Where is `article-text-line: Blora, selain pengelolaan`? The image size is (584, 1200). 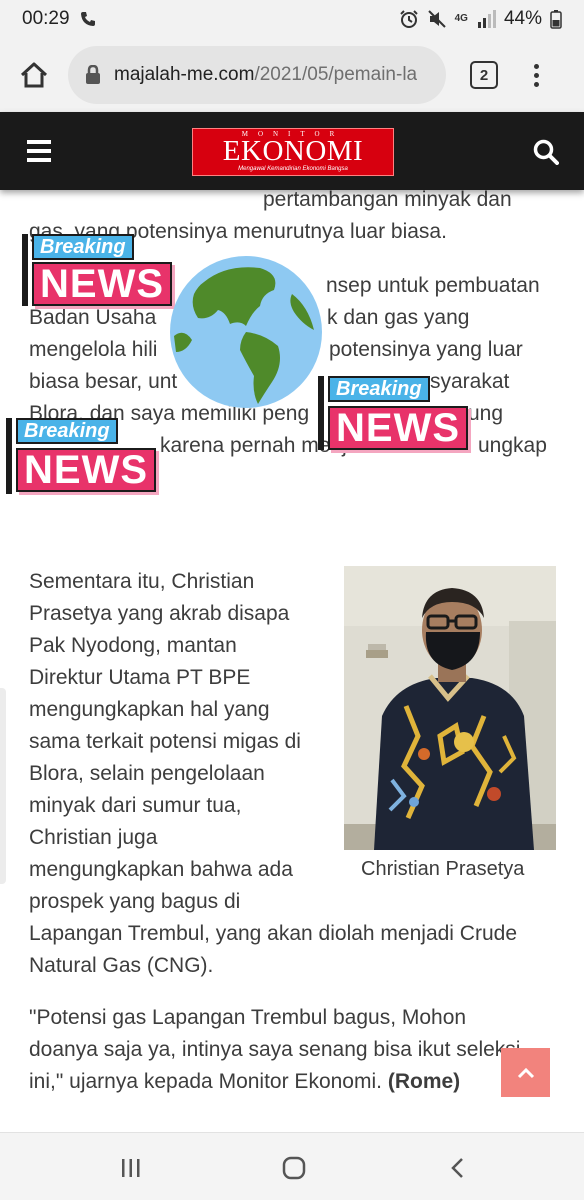
article-text-line: Blora, selain pengelolaan is located at coordinates (147, 773).